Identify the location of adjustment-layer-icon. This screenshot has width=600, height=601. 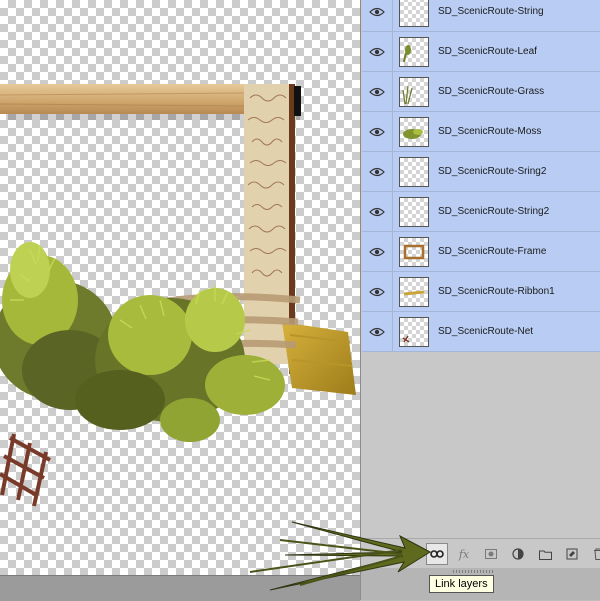
(518, 554).